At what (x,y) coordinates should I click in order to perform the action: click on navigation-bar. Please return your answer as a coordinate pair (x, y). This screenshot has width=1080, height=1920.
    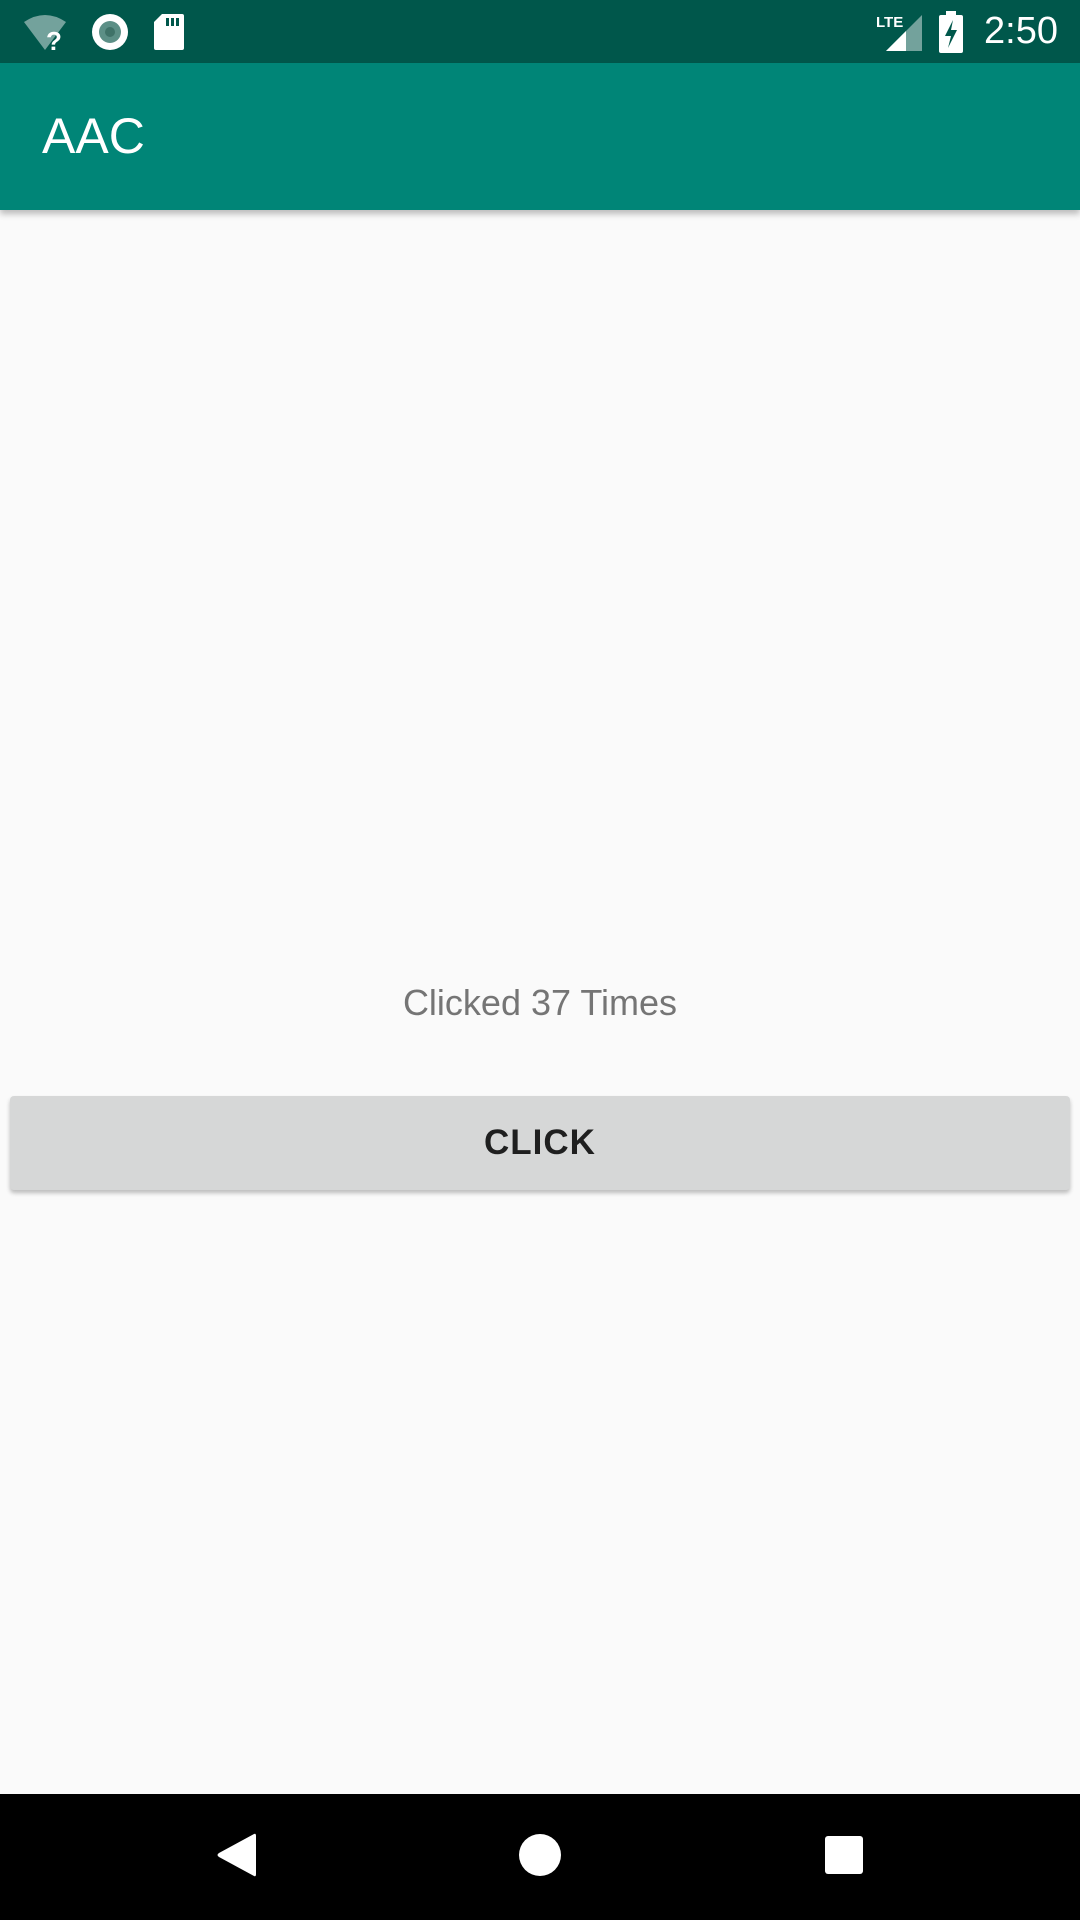
    Looking at the image, I should click on (540, 1857).